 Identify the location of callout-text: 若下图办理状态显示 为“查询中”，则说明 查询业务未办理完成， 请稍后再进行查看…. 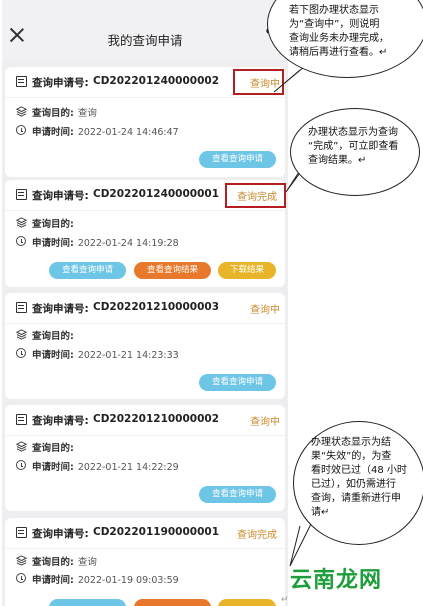
(354, 32).